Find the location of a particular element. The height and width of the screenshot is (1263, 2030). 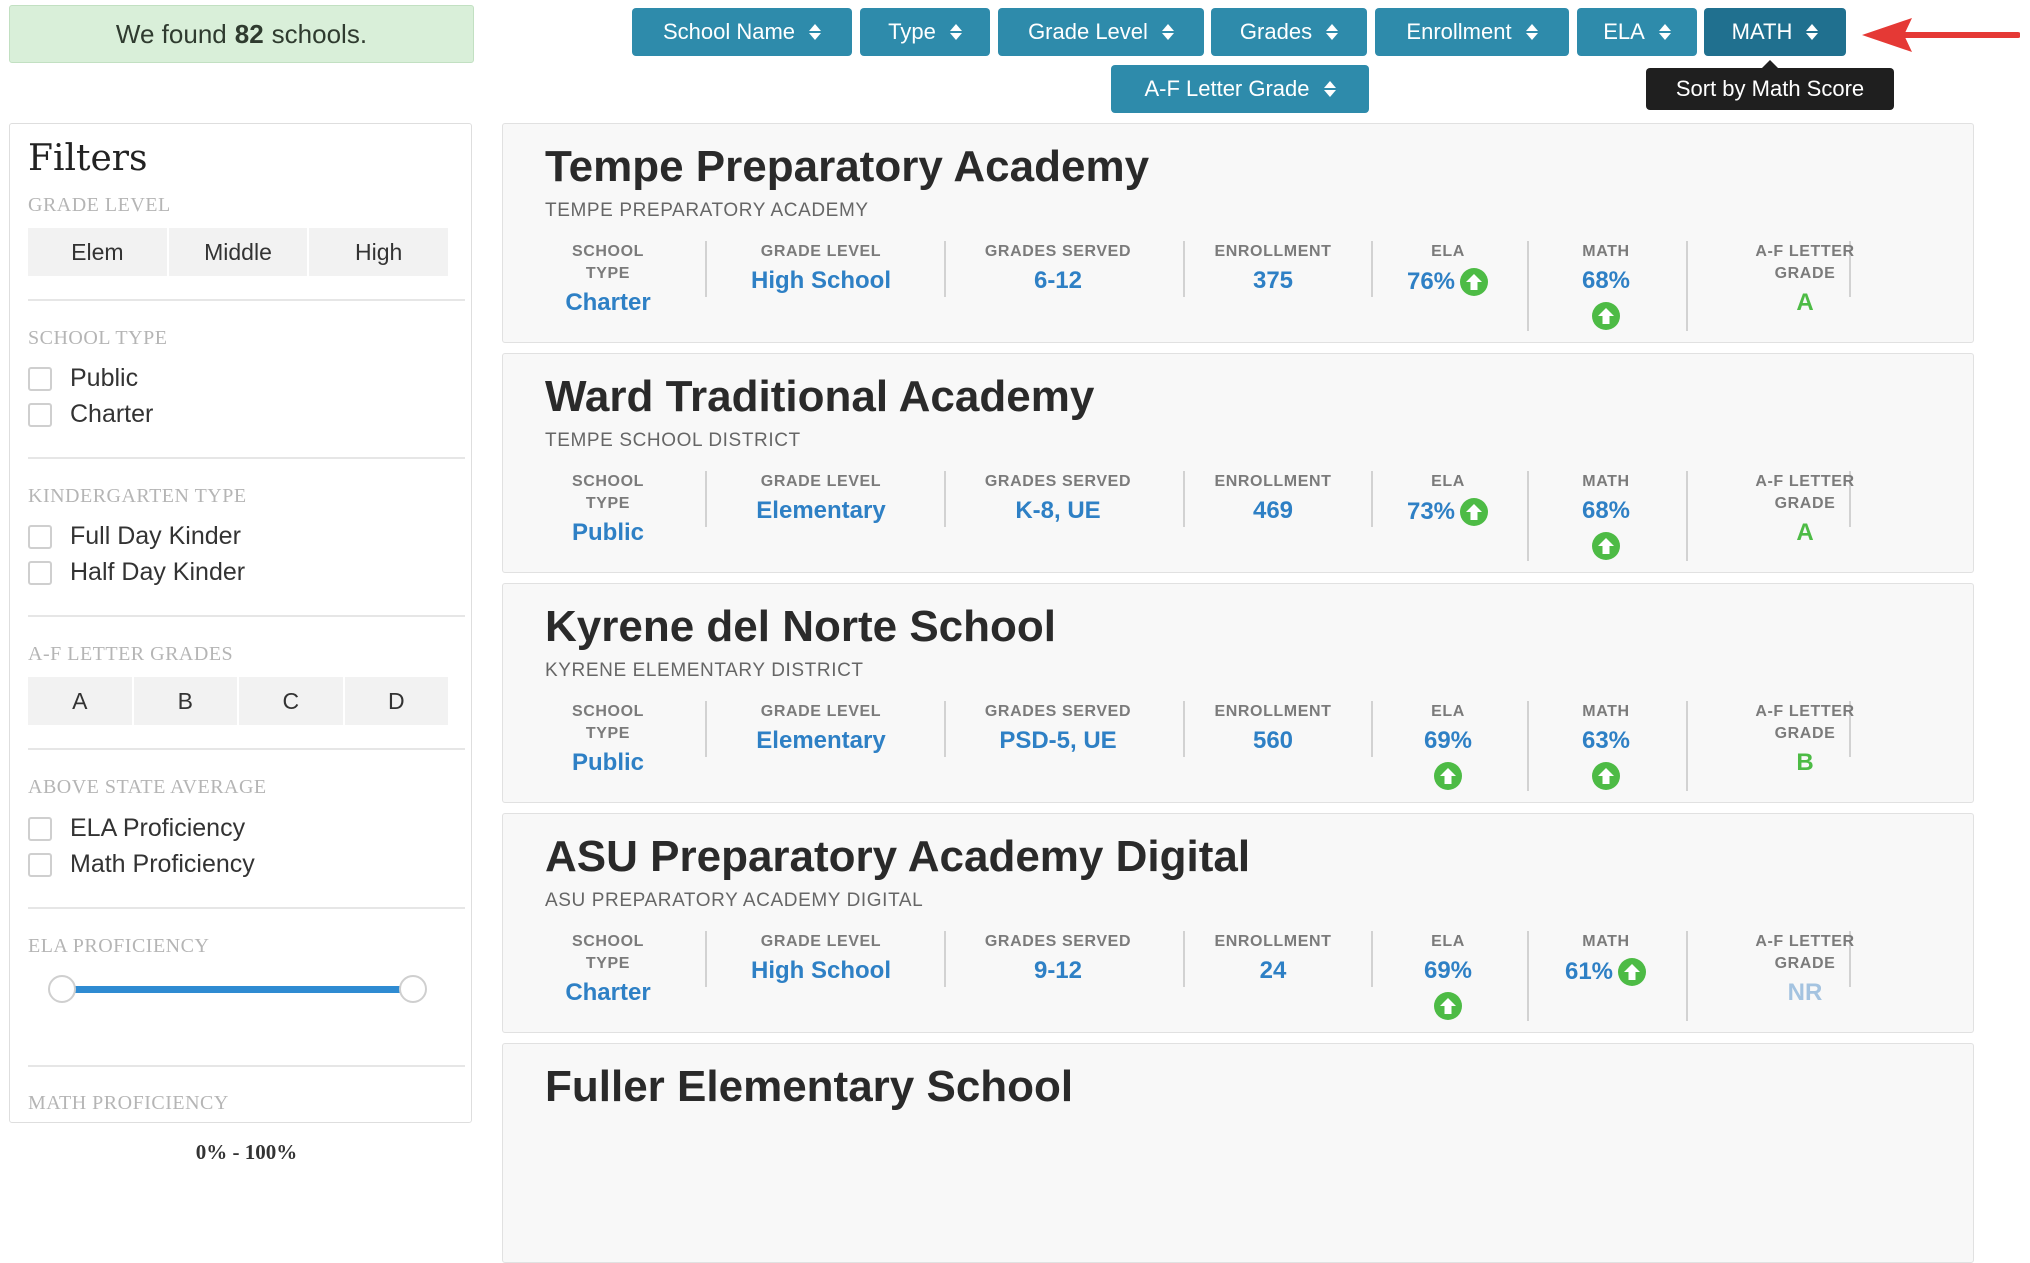

full-day-kinder-checkbox: Full Day Kinder is located at coordinates (134, 536).